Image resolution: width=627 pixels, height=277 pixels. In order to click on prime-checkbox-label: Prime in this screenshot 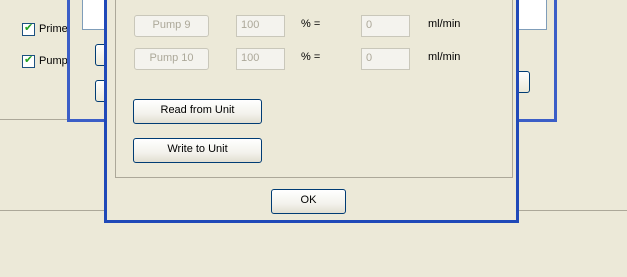, I will do `click(53, 29)`.